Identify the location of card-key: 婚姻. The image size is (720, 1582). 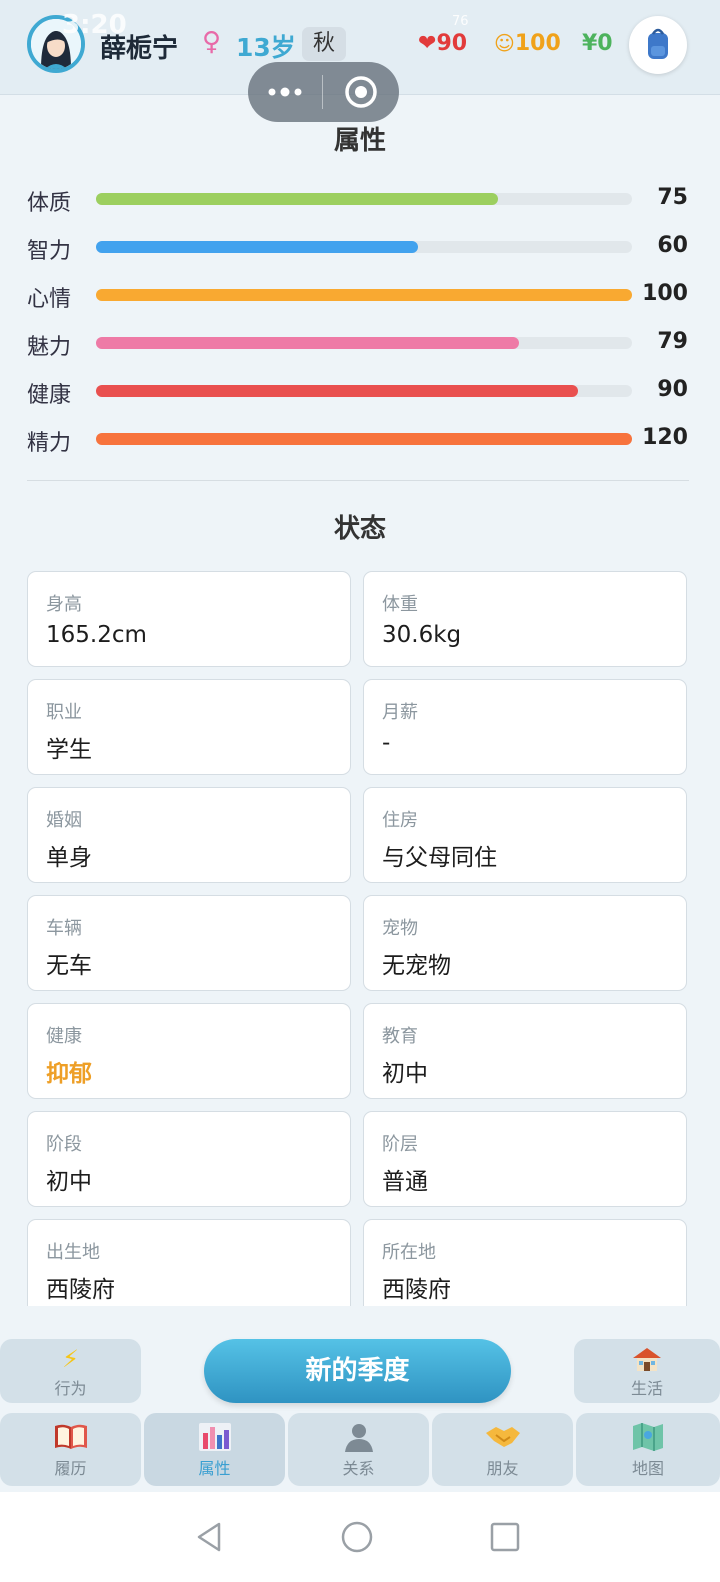
(64, 820).